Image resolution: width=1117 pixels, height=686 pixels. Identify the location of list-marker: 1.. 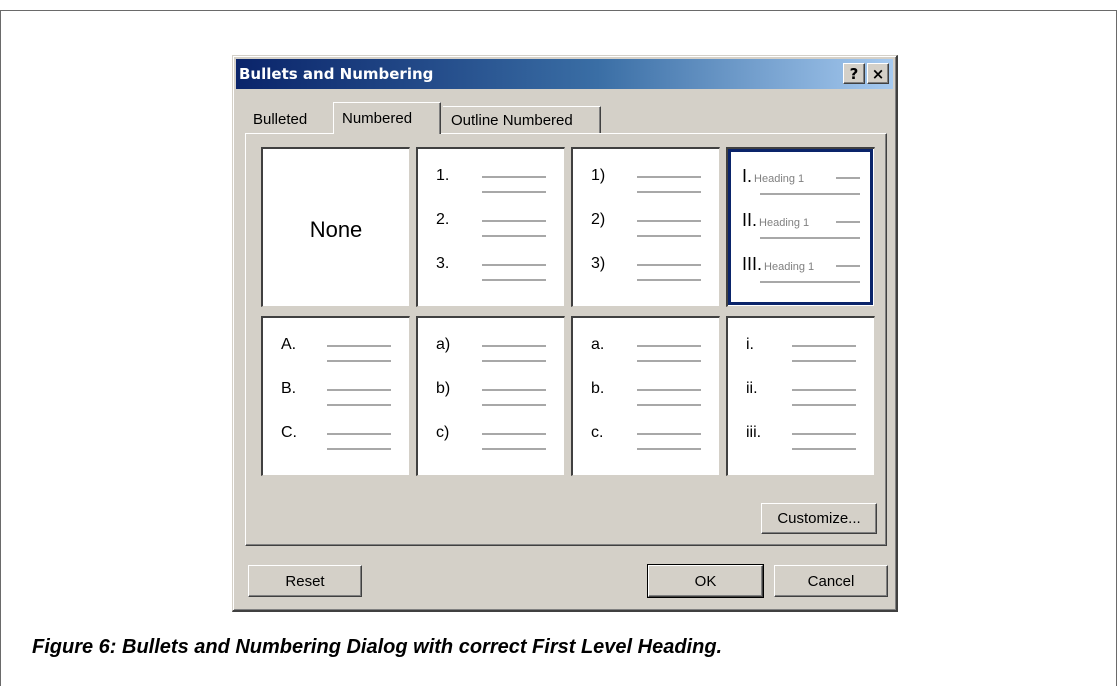
(443, 175).